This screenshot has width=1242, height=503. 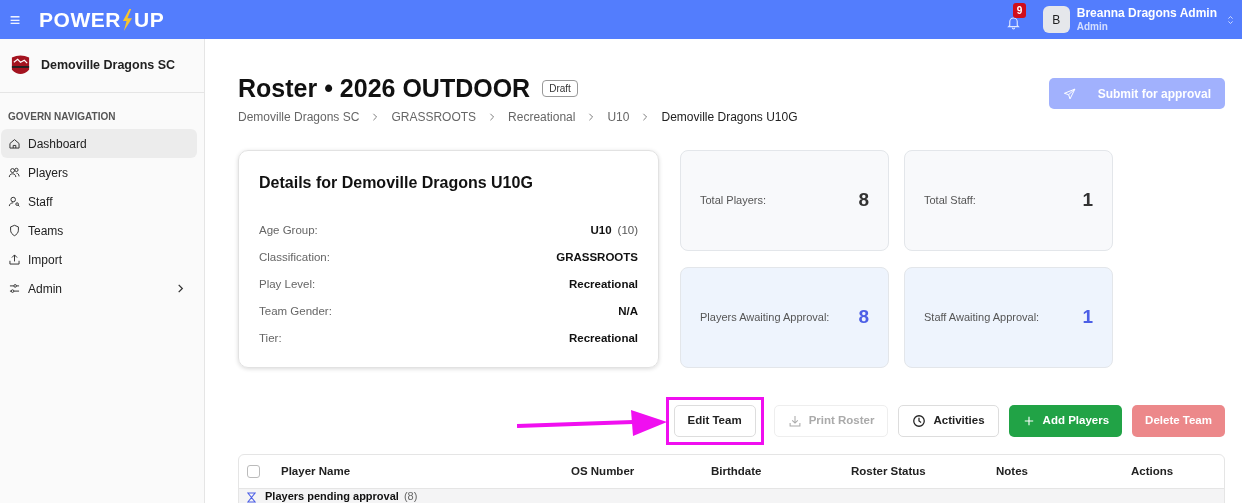 What do you see at coordinates (1069, 93) in the screenshot?
I see `send-icon` at bounding box center [1069, 93].